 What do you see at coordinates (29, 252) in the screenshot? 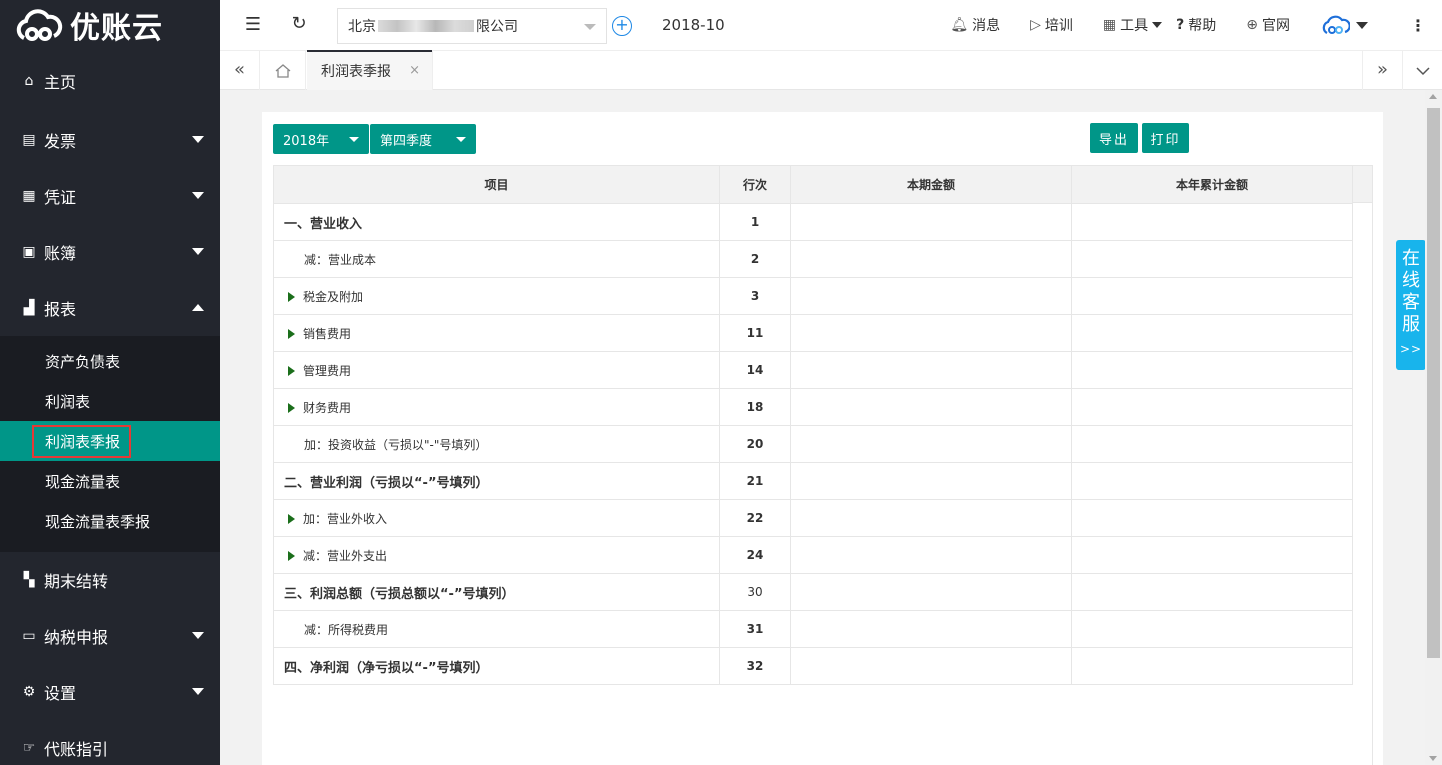
I see `ledger-icon: ▣` at bounding box center [29, 252].